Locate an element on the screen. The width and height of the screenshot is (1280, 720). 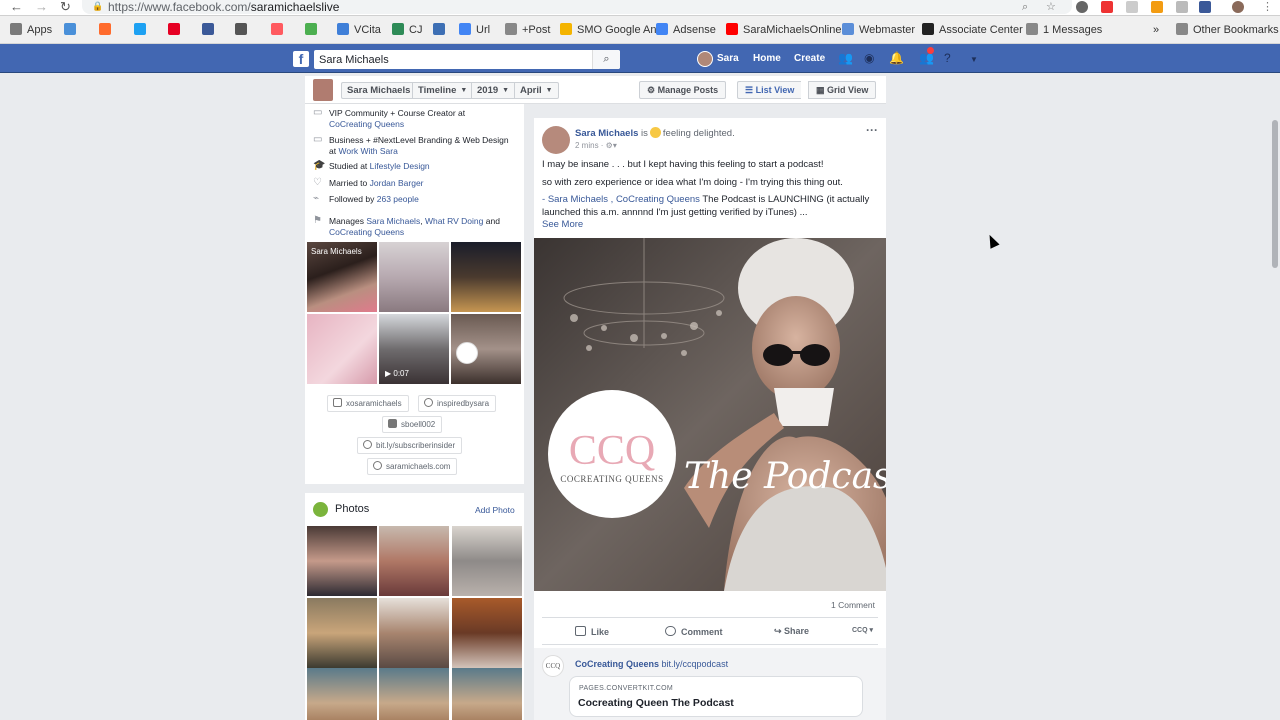
other-bookmarks-folder: Other Bookmarks is located at coordinates (1227, 30).